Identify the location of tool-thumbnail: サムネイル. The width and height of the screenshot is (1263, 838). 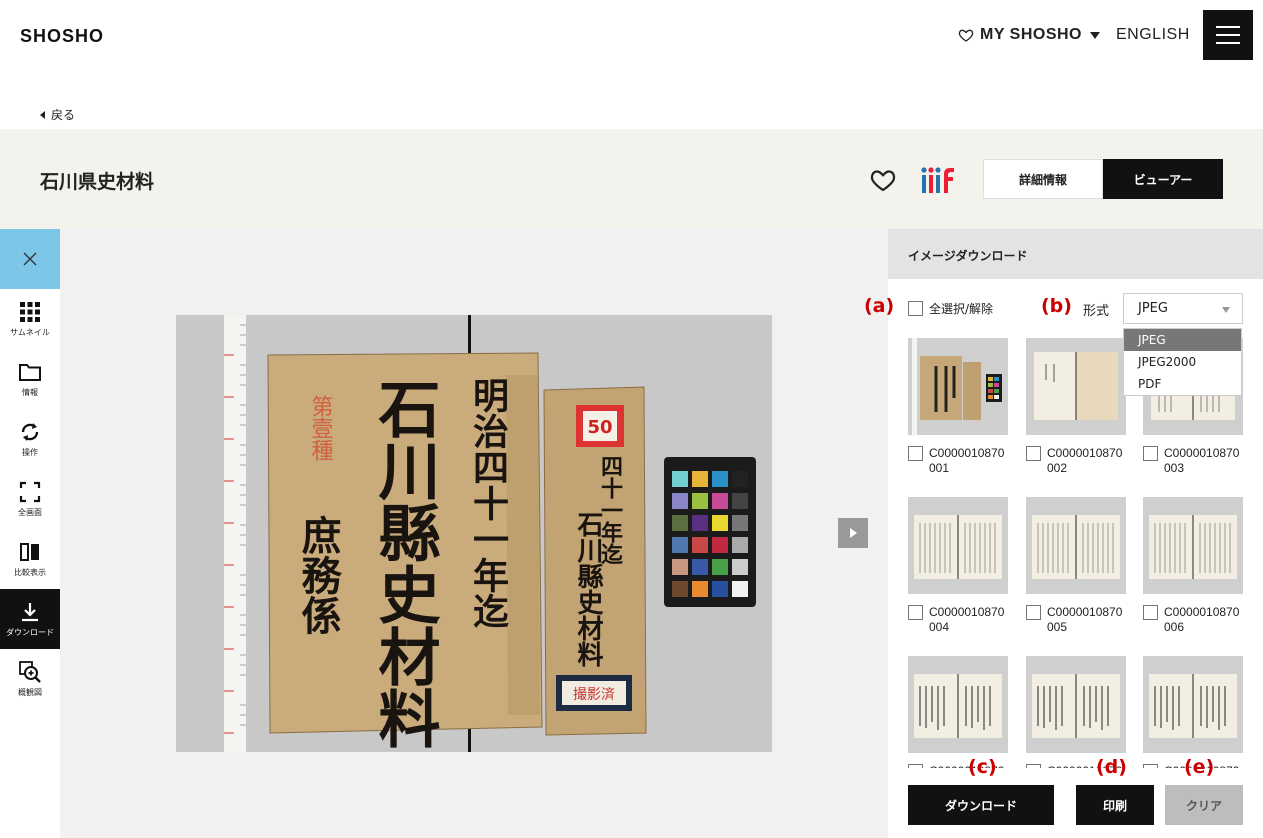
(30, 319).